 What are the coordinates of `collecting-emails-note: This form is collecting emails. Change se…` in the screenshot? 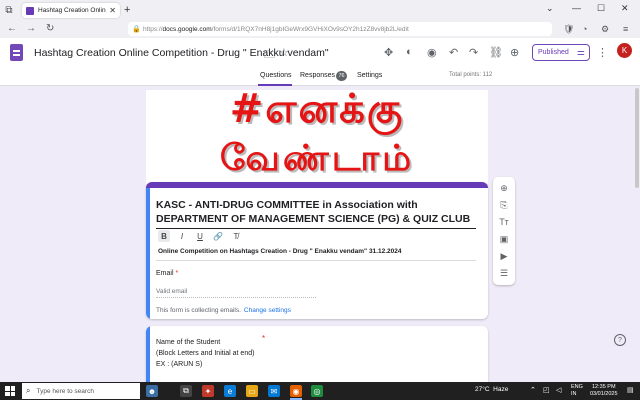 It's located at (223, 310).